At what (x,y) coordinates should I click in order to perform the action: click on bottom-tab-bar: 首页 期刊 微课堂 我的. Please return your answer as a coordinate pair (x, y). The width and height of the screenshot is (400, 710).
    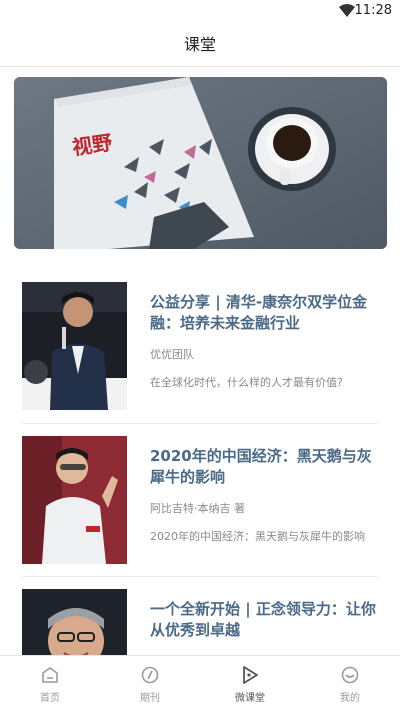
    Looking at the image, I should click on (200, 682).